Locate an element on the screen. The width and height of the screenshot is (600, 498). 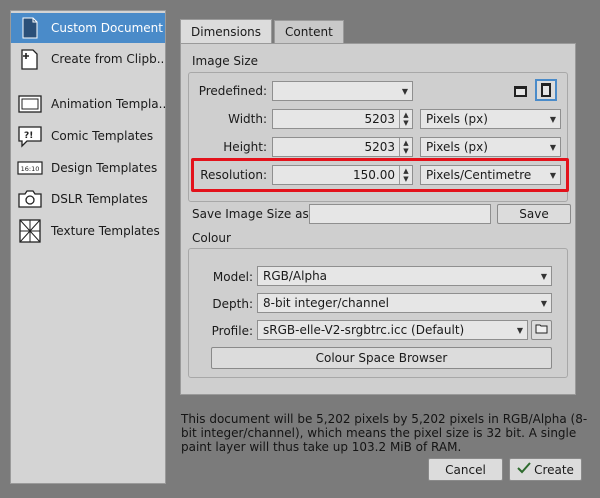
sidebar-item-design-templates: 16:10 Design Templates is located at coordinates (88, 168).